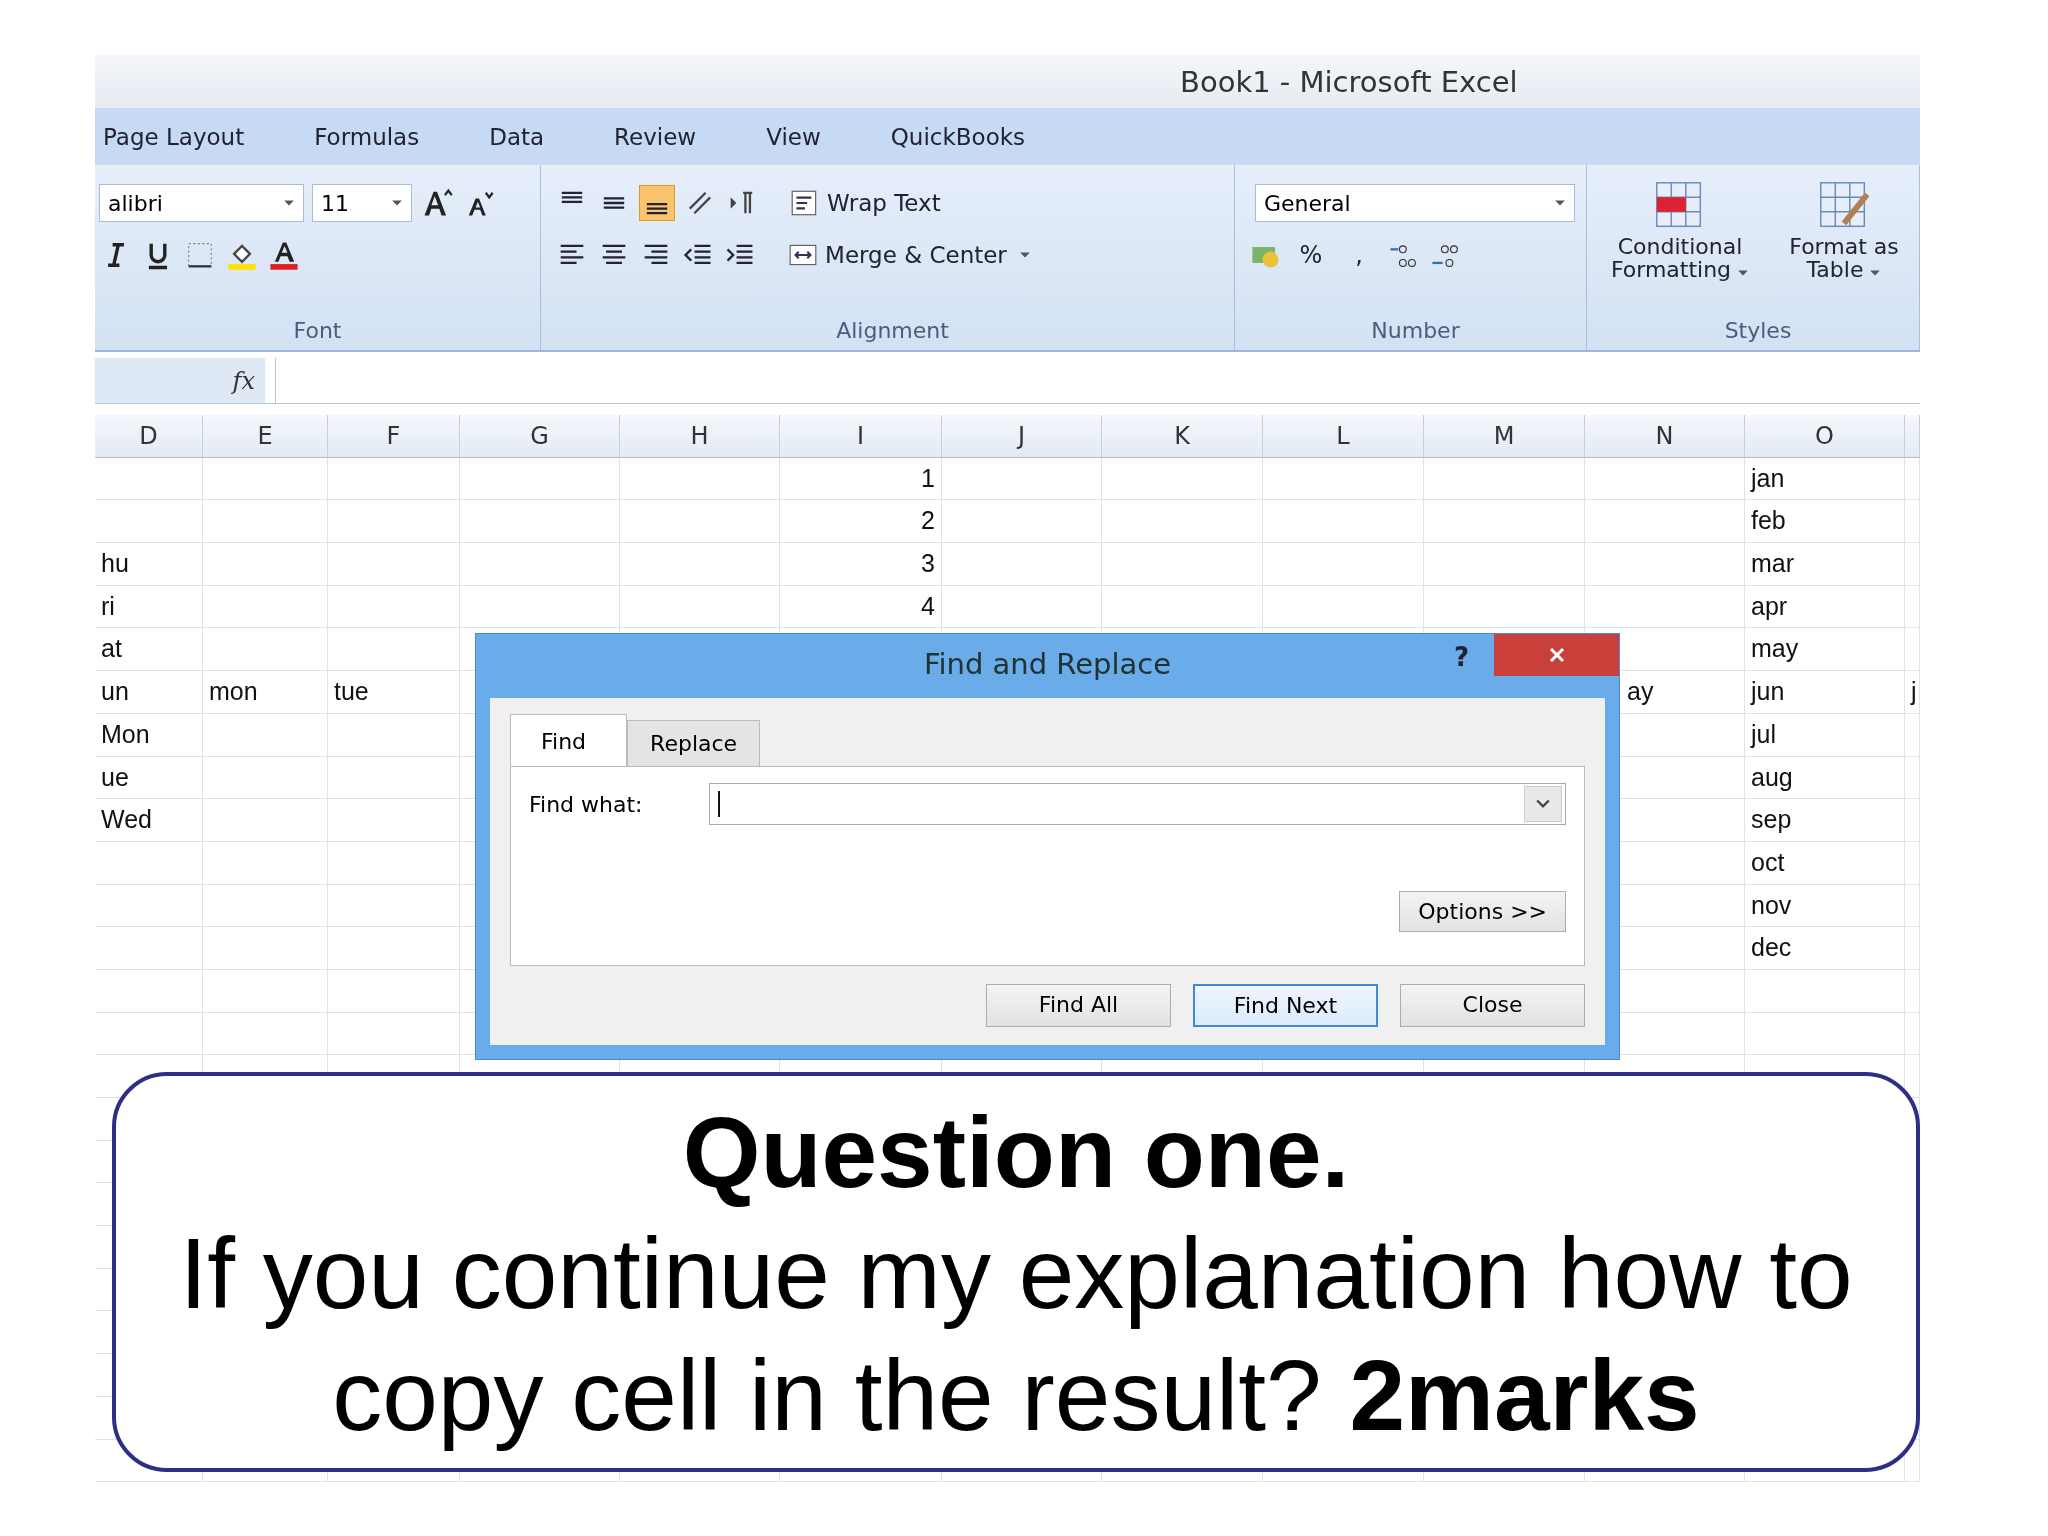 This screenshot has width=2048, height=1536. Describe the element at coordinates (865, 203) in the screenshot. I see `wrap-text-button: Wrap Text` at that location.